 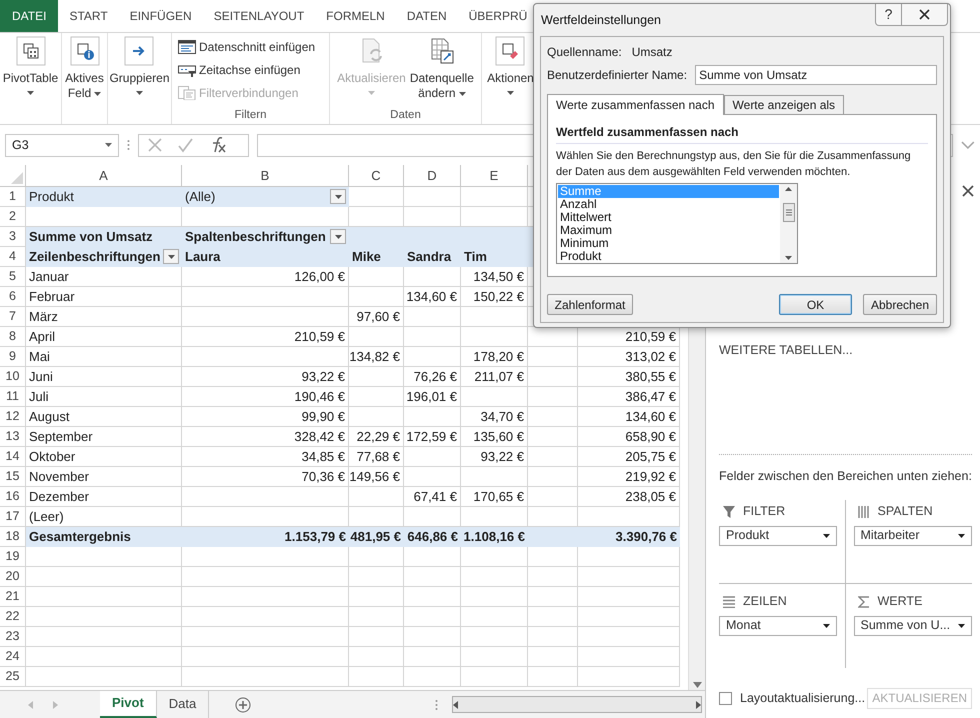 What do you see at coordinates (265, 477) in the screenshot?
I see `table-cell: 70,36 €` at bounding box center [265, 477].